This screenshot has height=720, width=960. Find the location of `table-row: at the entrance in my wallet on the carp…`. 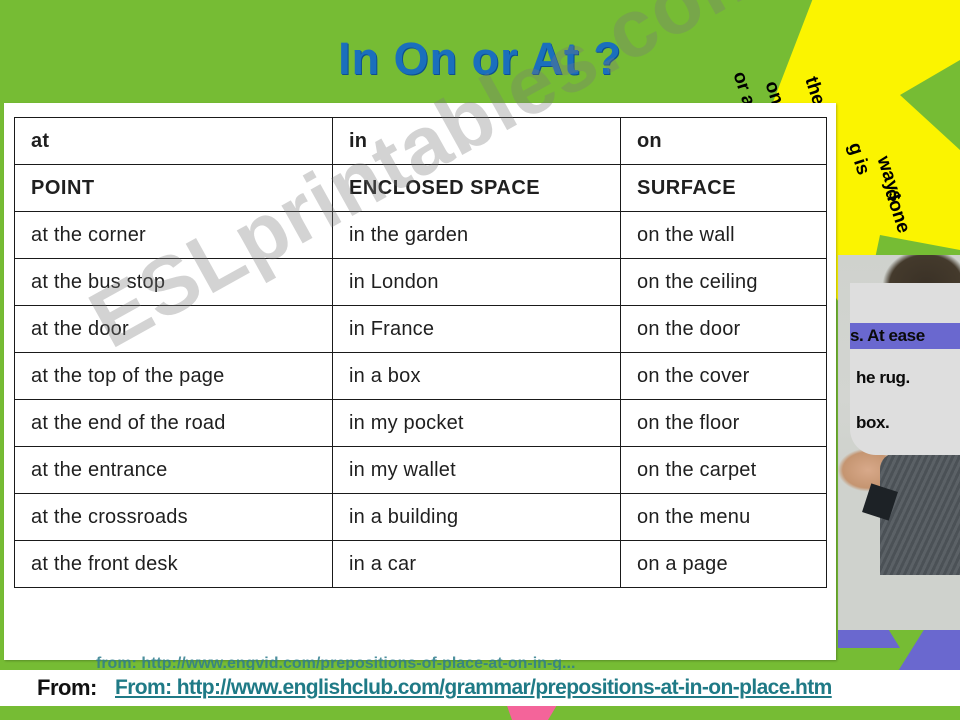

table-row: at the entrance in my wallet on the carp… is located at coordinates (420, 470).